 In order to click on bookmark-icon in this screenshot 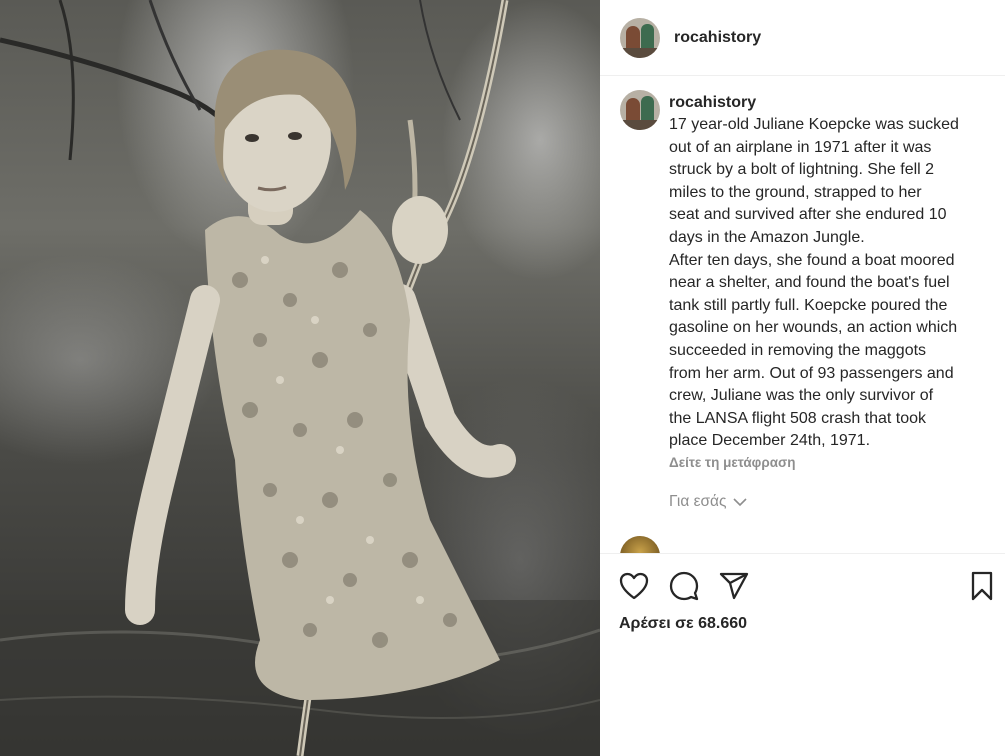, I will do `click(982, 586)`.